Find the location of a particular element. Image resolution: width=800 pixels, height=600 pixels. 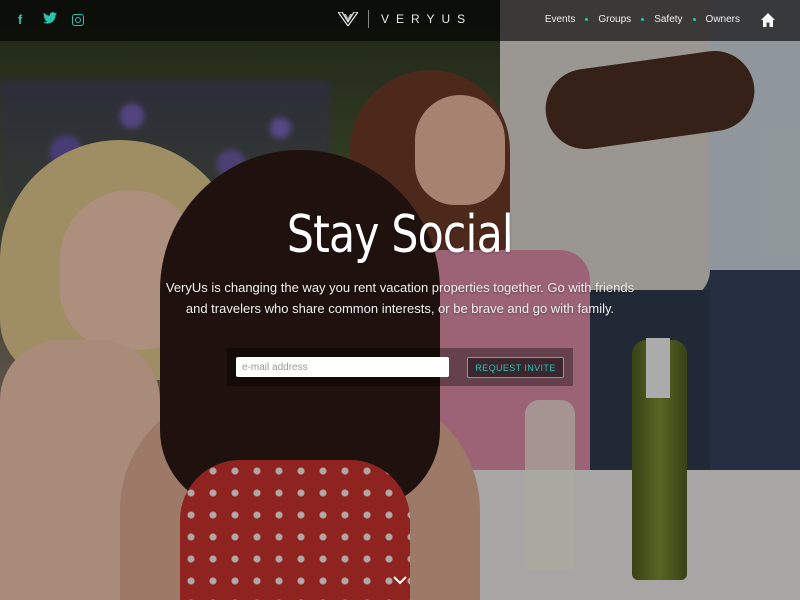

social-links: f is located at coordinates (48, 20).